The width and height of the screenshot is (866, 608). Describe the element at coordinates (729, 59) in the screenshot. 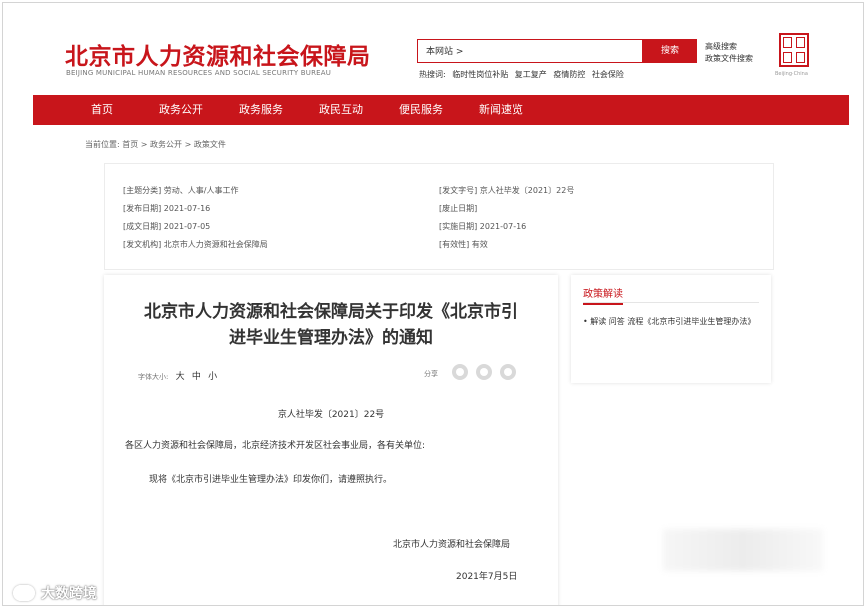

I see `policy-search-link: 政策文件搜索` at that location.